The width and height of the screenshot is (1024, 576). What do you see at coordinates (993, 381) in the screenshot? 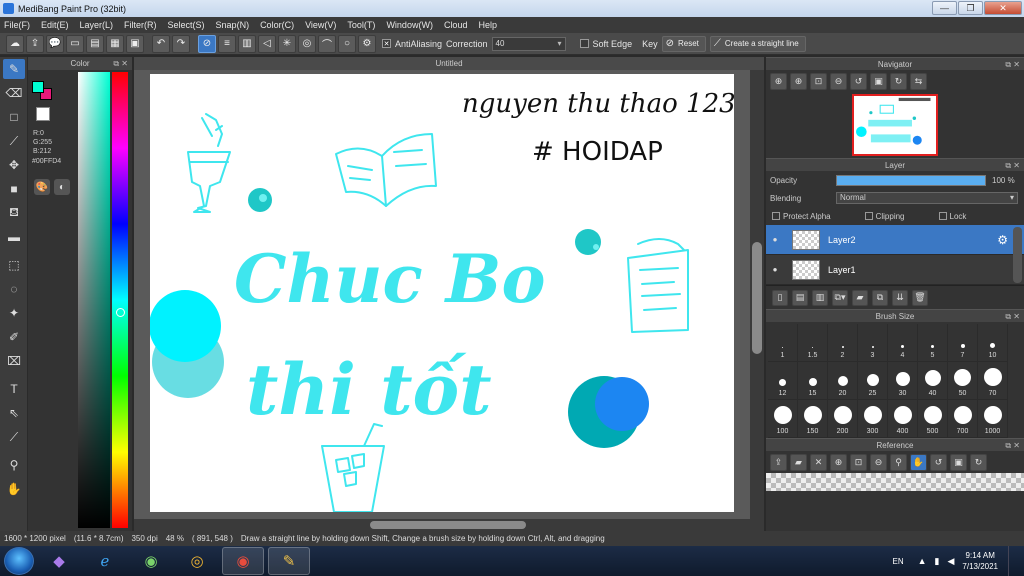
I see `brush-size-cell: 70` at bounding box center [993, 381].